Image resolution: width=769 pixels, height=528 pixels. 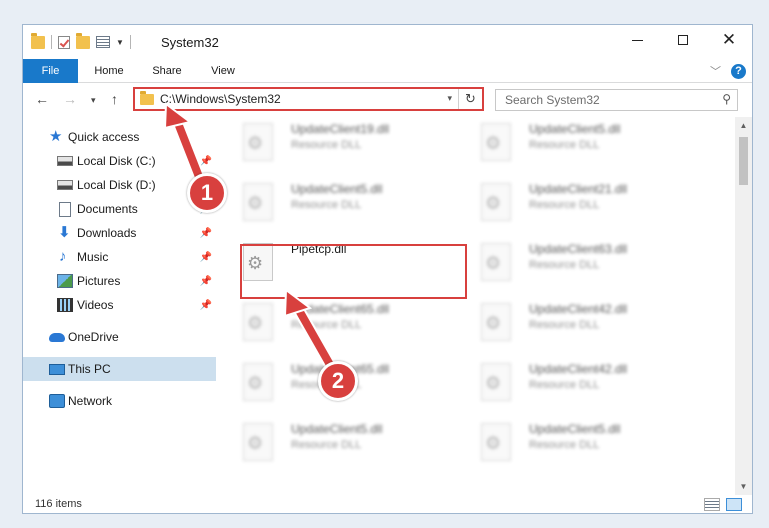 I want to click on sidebar-item-label: Videos, so click(x=95, y=305).